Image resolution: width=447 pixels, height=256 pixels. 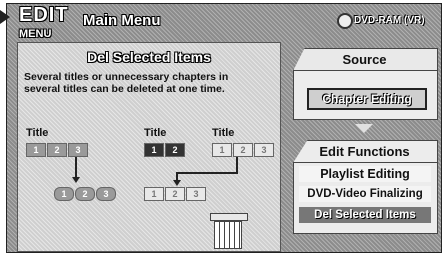 What do you see at coordinates (367, 99) in the screenshot?
I see `chapter-editing-button: Chapter Editing` at bounding box center [367, 99].